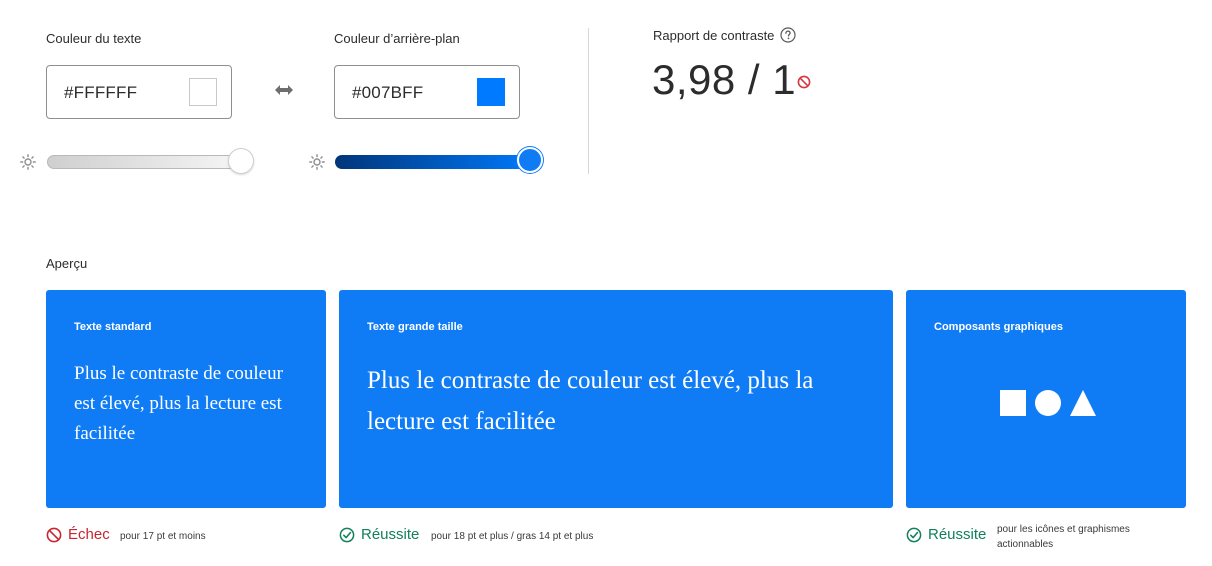  What do you see at coordinates (100, 93) in the screenshot?
I see `text-color-hex: #FFFFFF` at bounding box center [100, 93].